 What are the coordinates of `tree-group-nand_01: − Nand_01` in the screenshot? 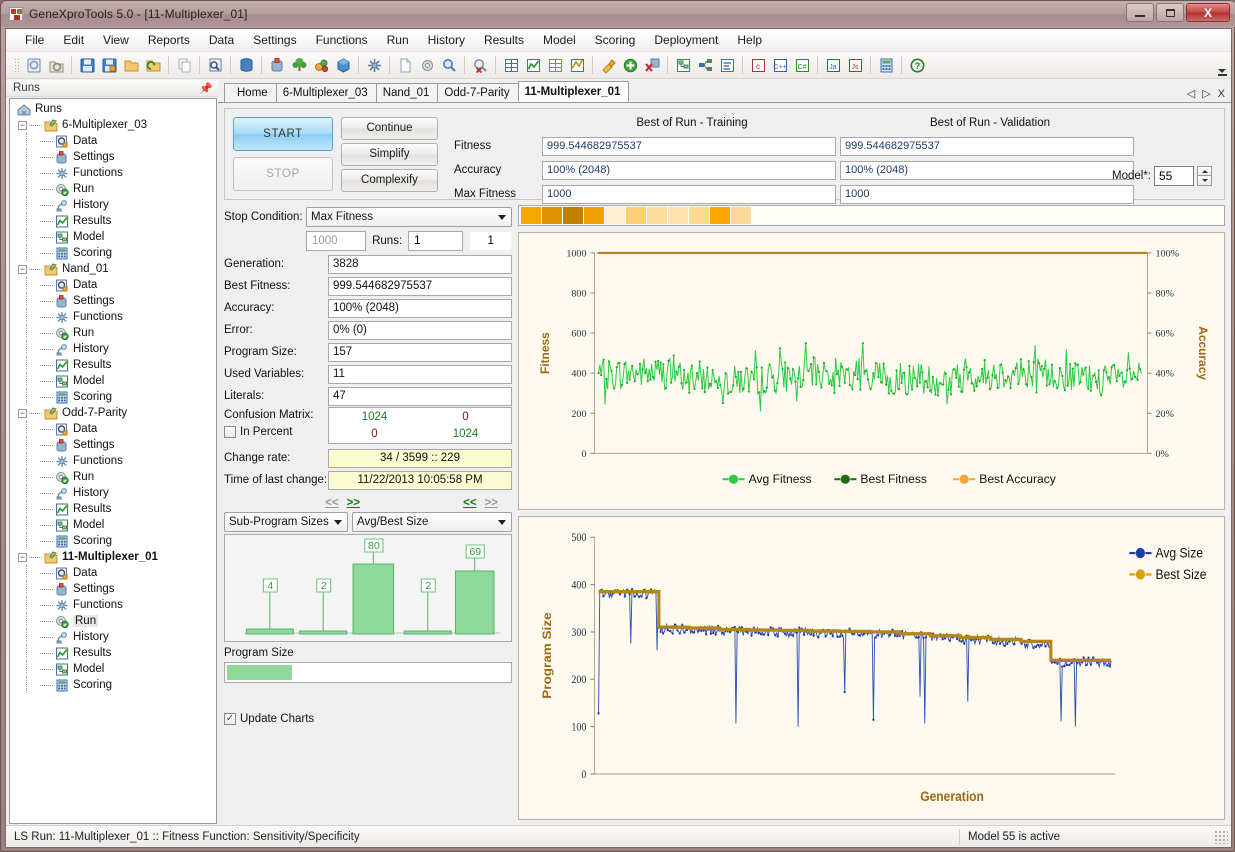 It's located at (113, 269).